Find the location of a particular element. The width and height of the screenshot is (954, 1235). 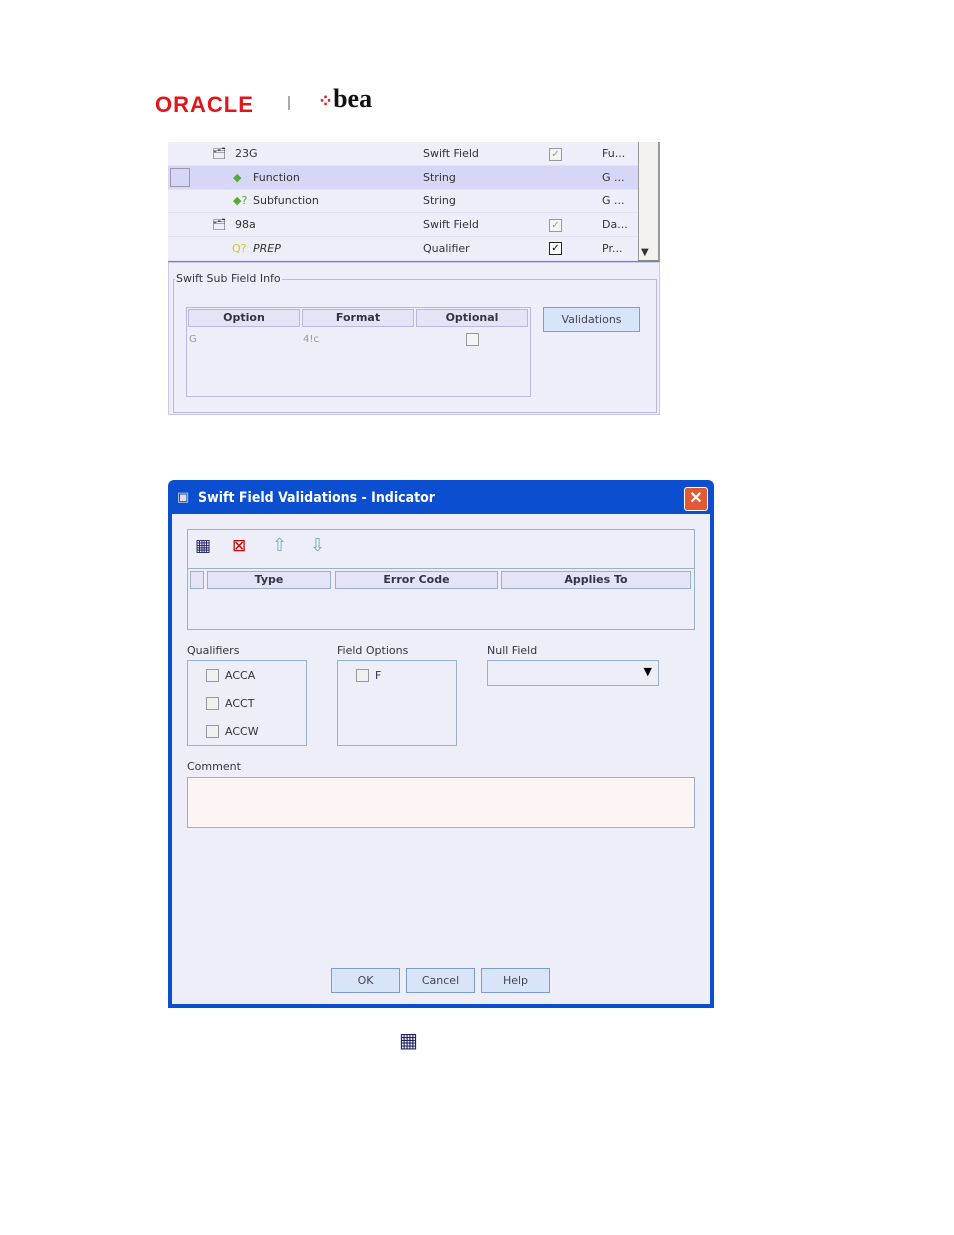

cell-option: G is located at coordinates (193, 339).